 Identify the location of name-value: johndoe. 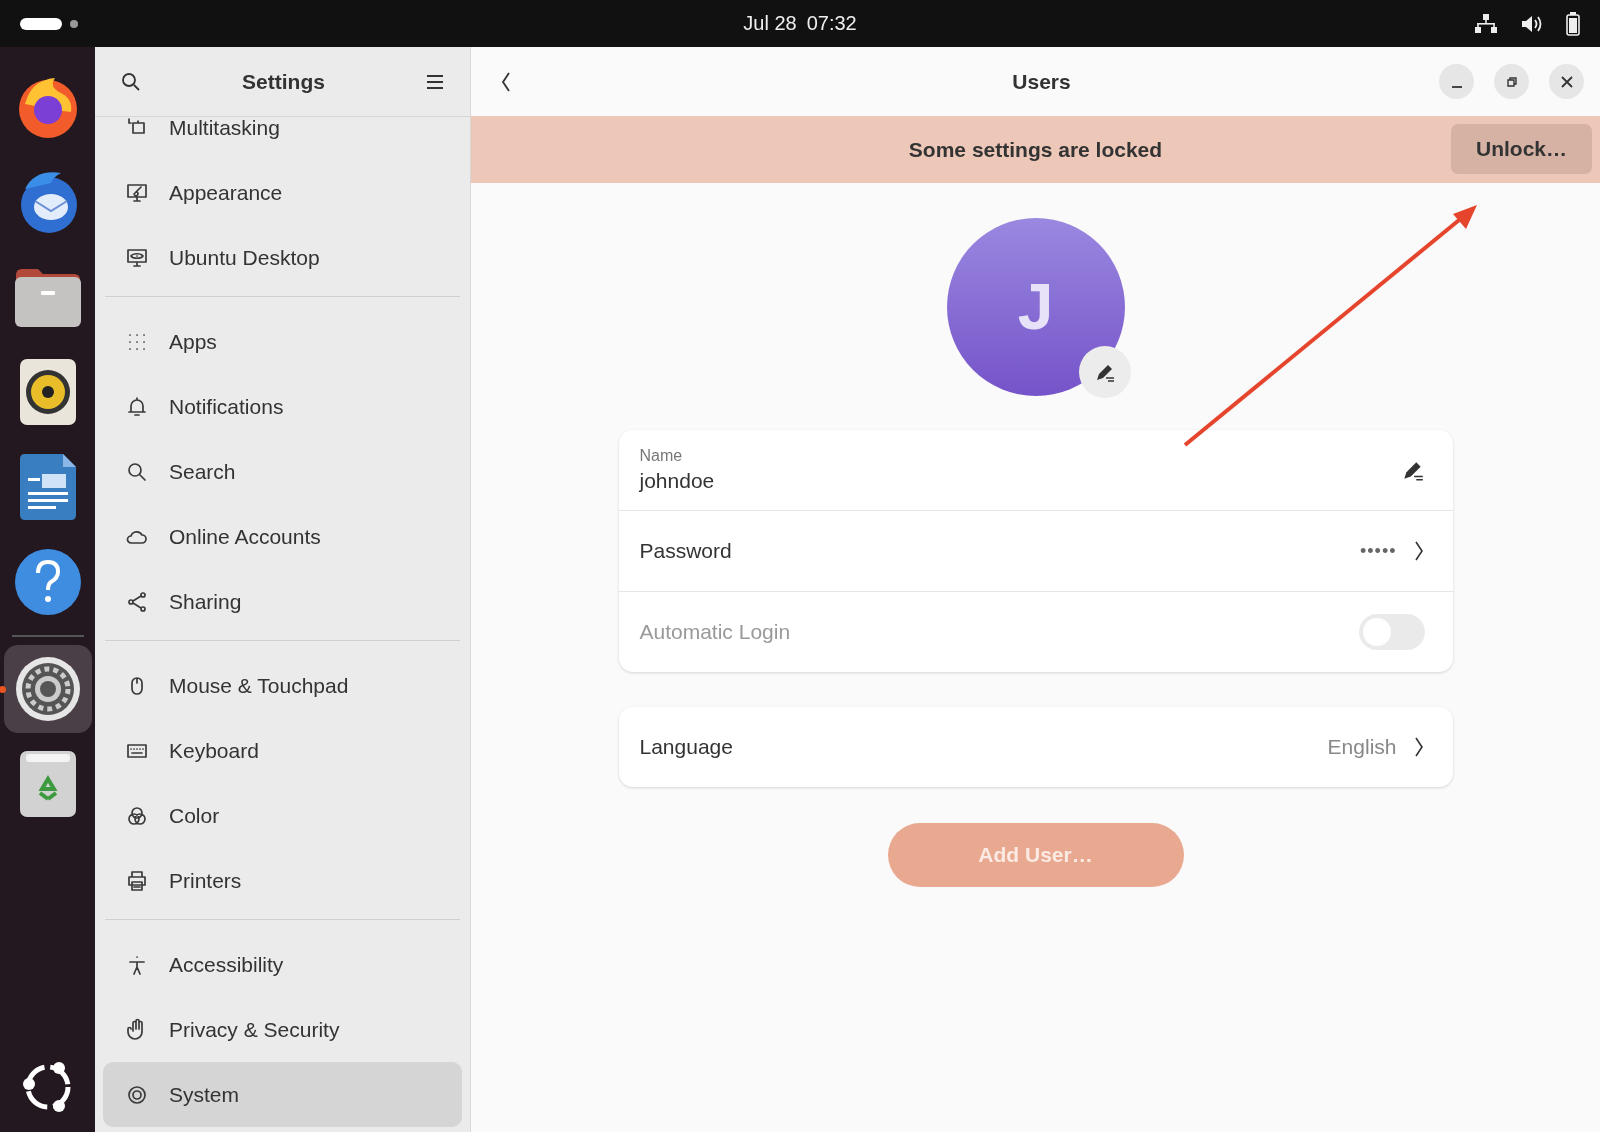
(677, 481).